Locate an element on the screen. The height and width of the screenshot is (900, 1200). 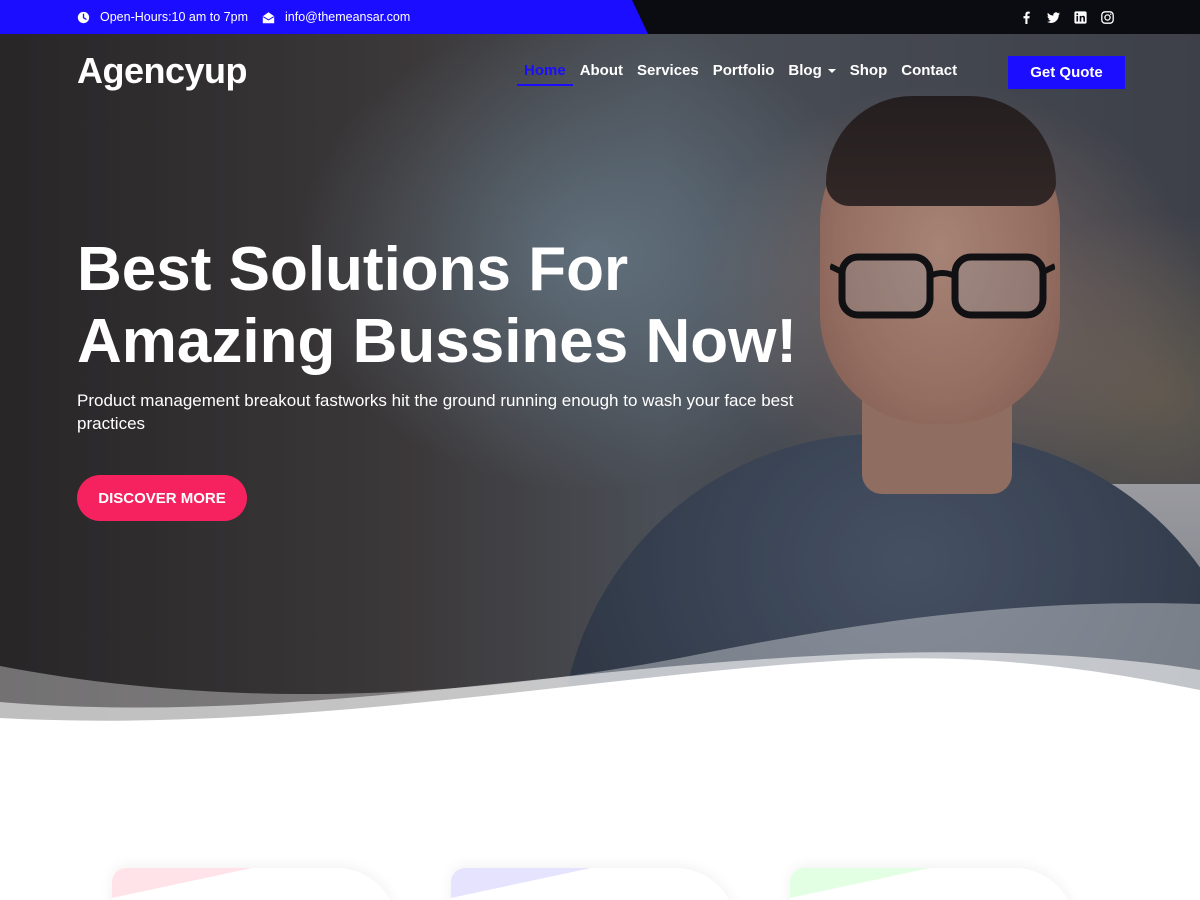
nav-about: About is located at coordinates (601, 72).